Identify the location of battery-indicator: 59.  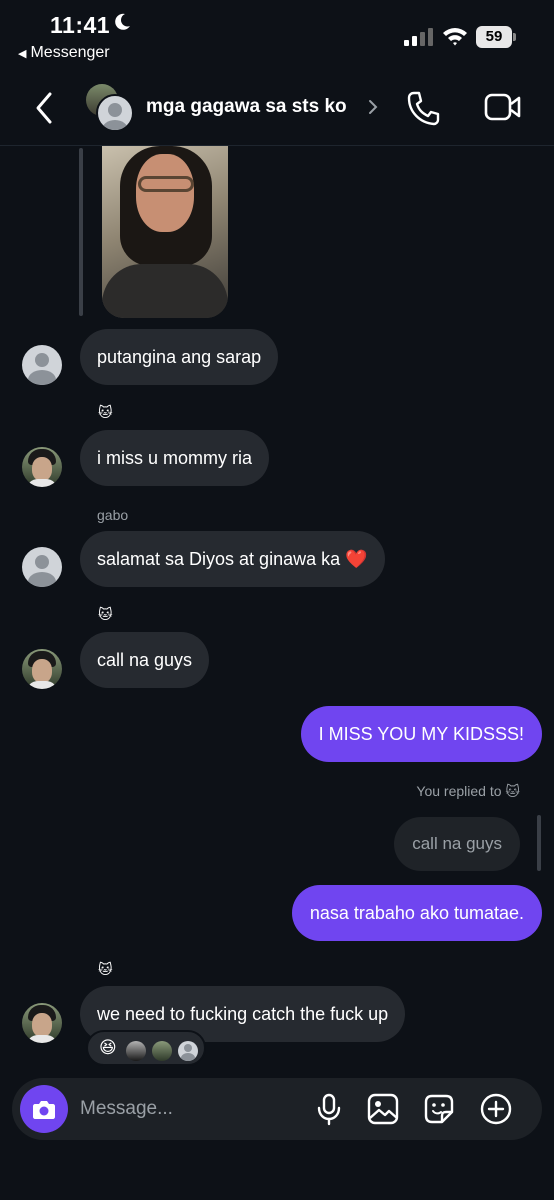
(496, 37).